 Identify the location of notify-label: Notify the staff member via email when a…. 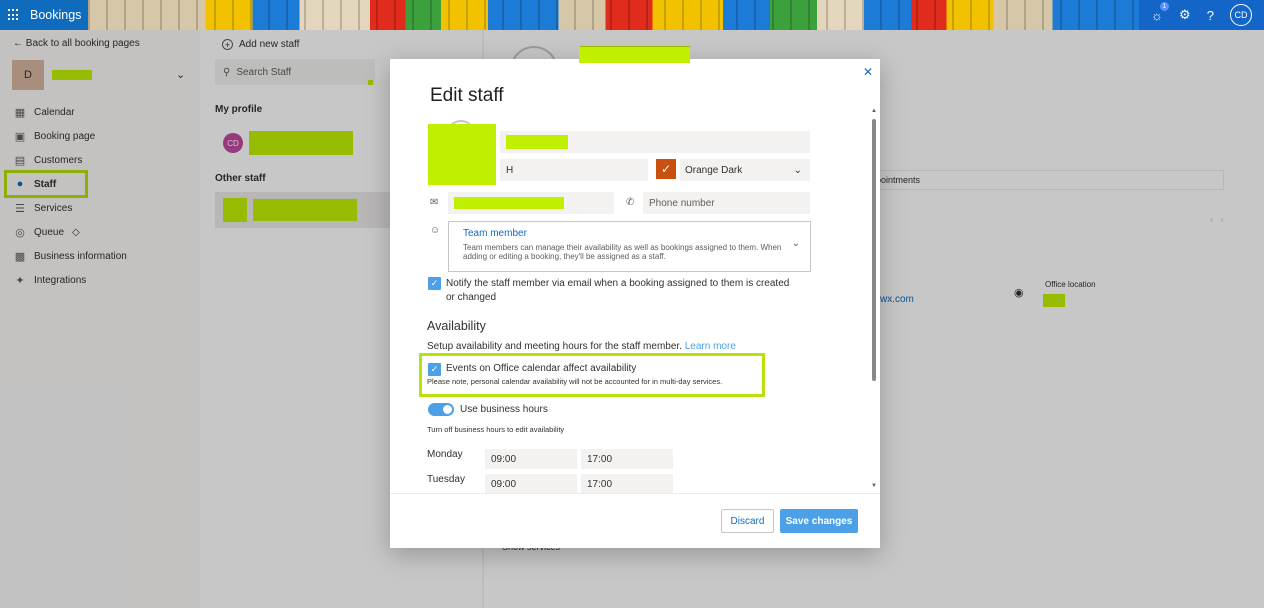
(618, 290).